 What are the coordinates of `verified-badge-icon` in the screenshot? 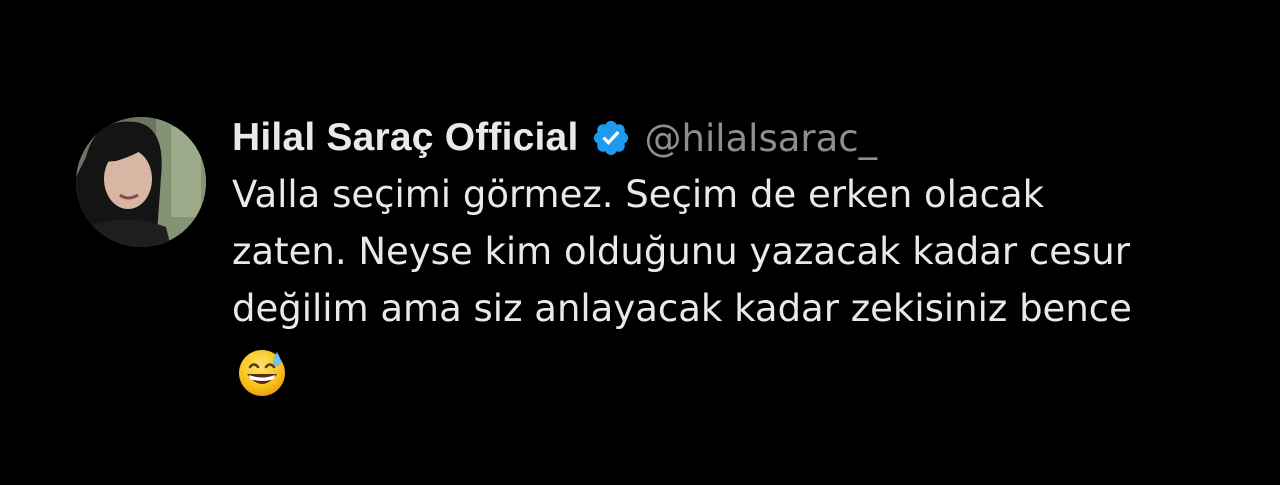 It's located at (611, 138).